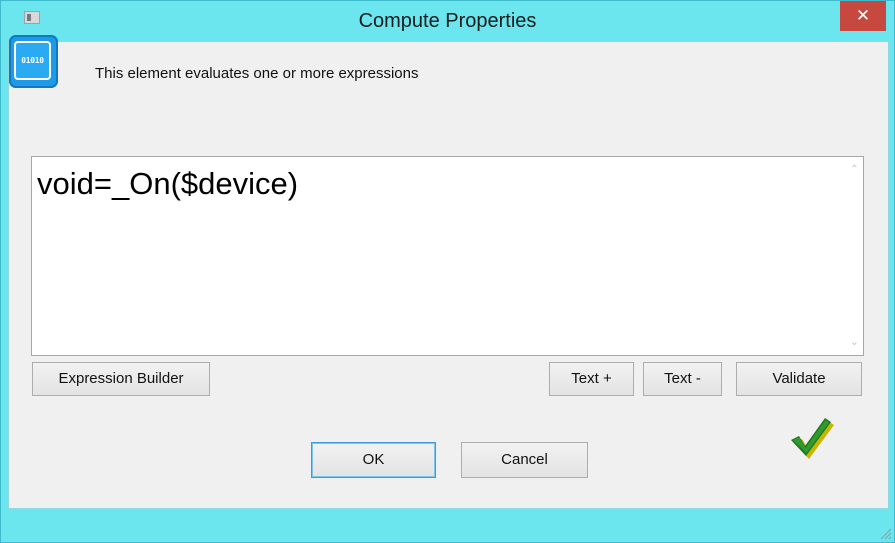  What do you see at coordinates (373, 460) in the screenshot?
I see `ok-button: OK` at bounding box center [373, 460].